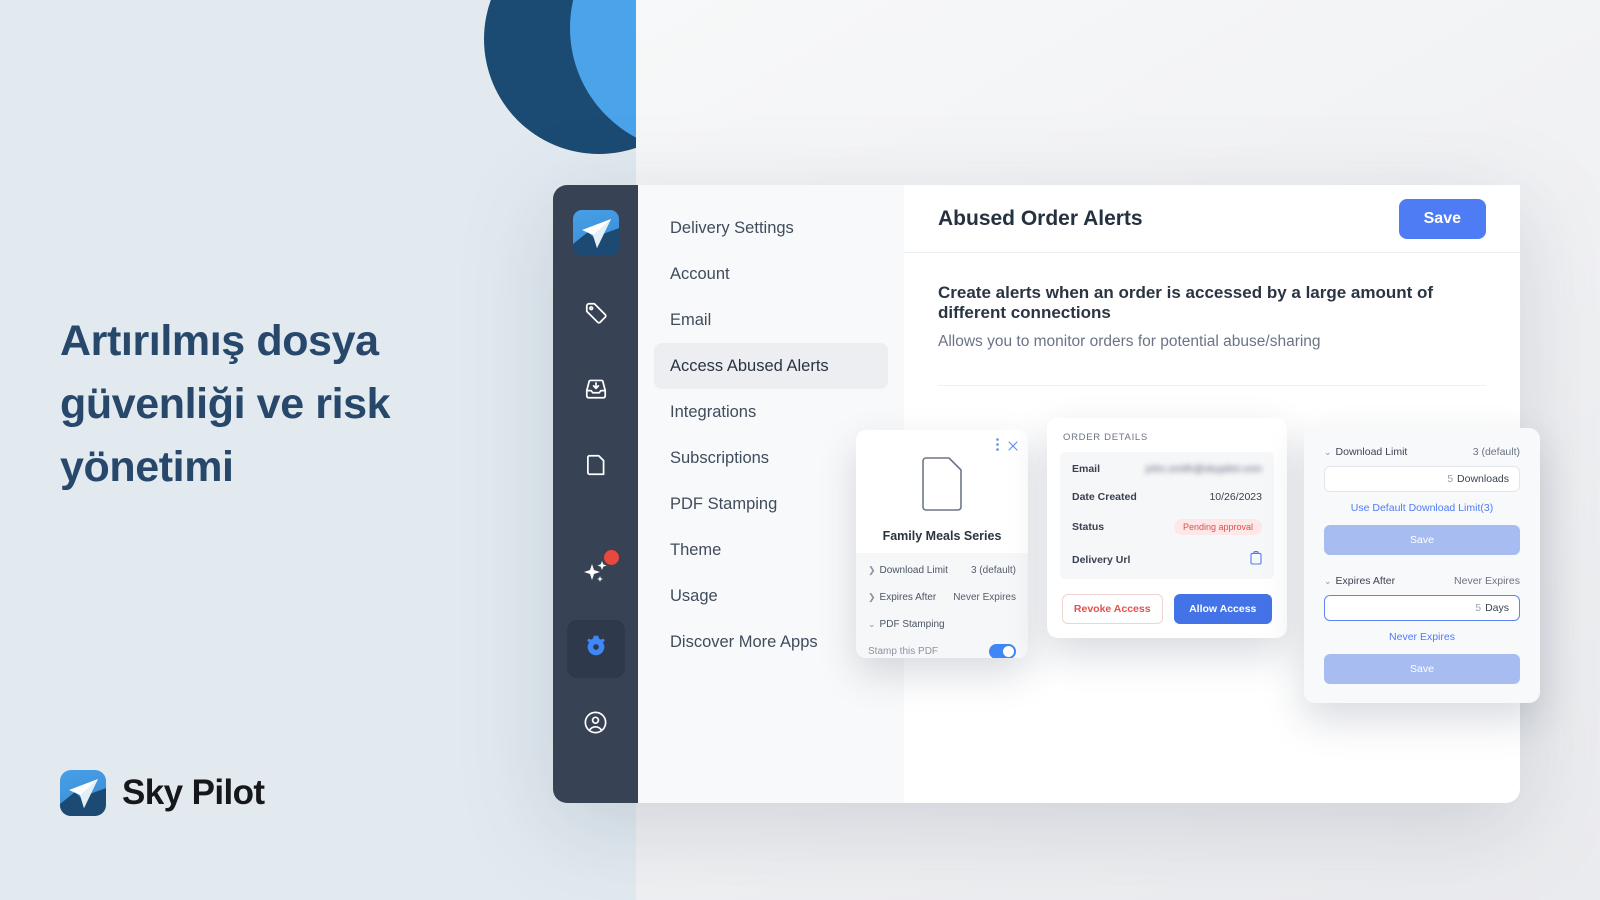  What do you see at coordinates (1365, 581) in the screenshot?
I see `header-label: Expires After` at bounding box center [1365, 581].